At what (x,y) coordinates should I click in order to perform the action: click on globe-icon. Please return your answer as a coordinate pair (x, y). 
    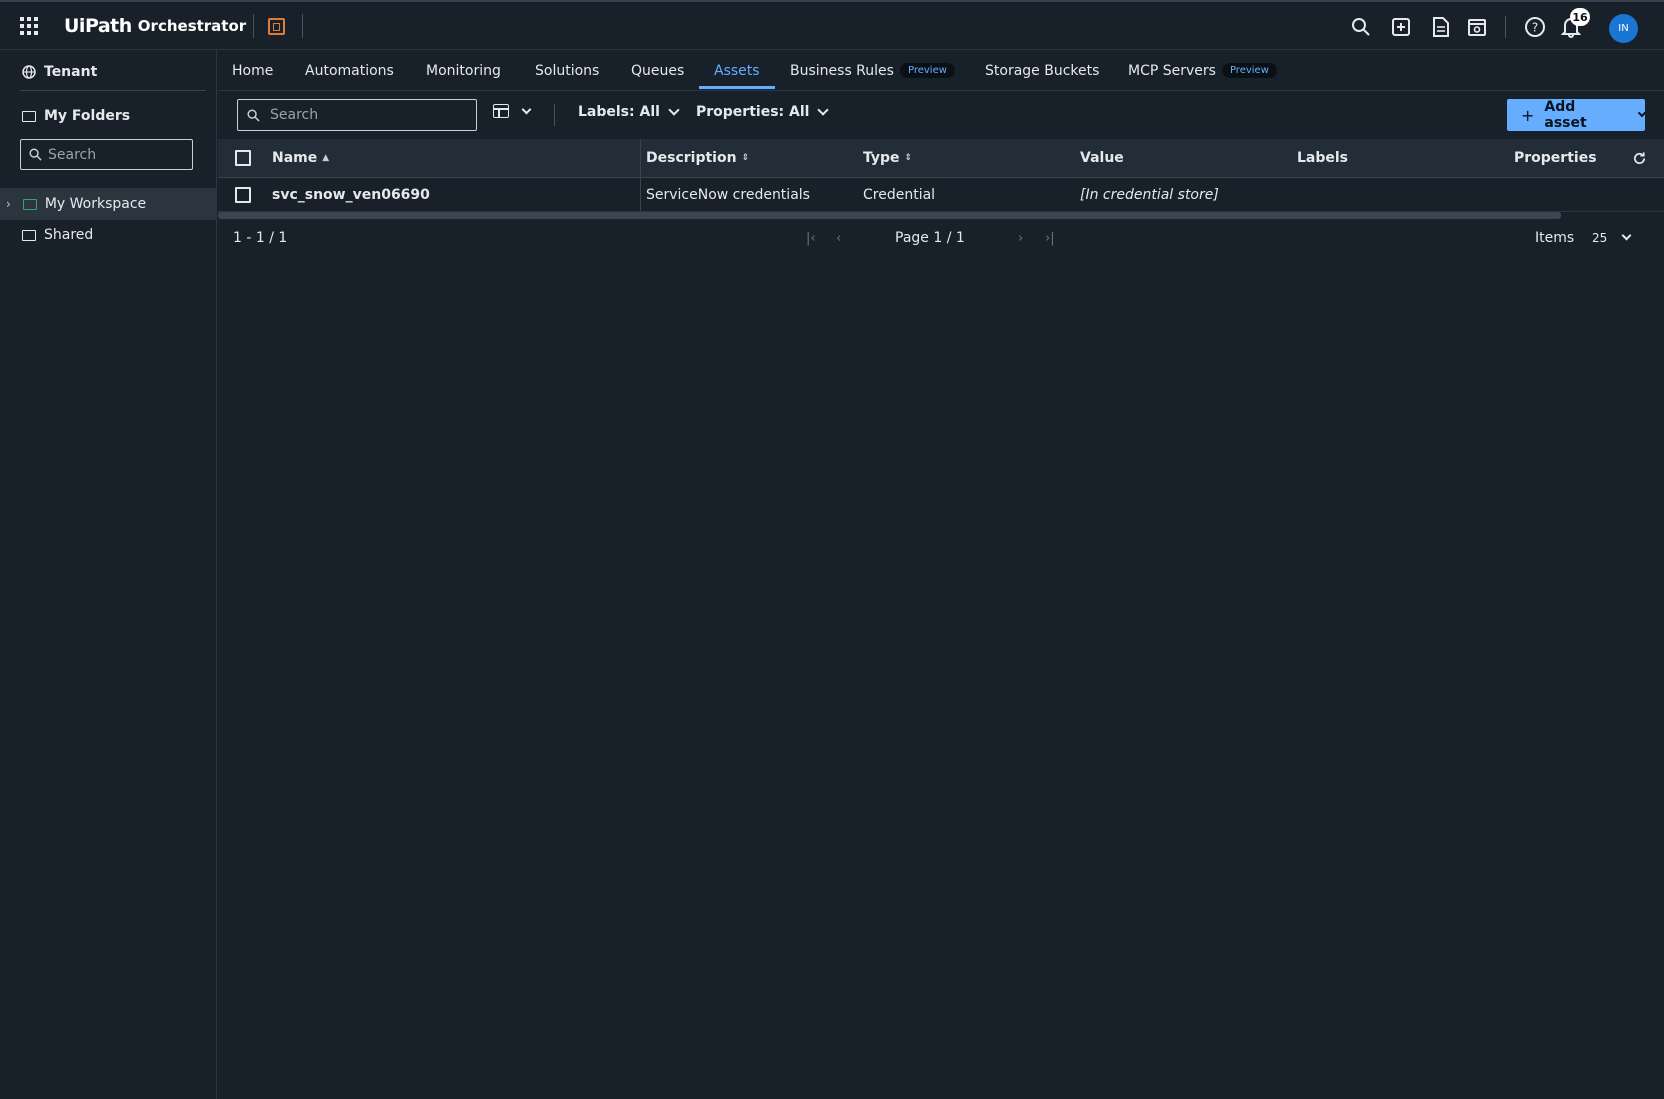
    Looking at the image, I should click on (29, 72).